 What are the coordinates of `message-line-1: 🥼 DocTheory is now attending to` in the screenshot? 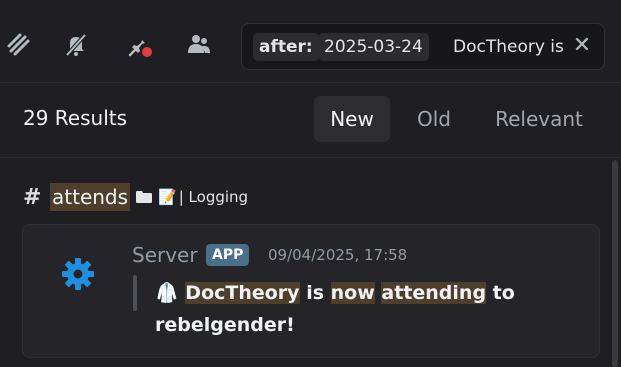 It's located at (335, 292).